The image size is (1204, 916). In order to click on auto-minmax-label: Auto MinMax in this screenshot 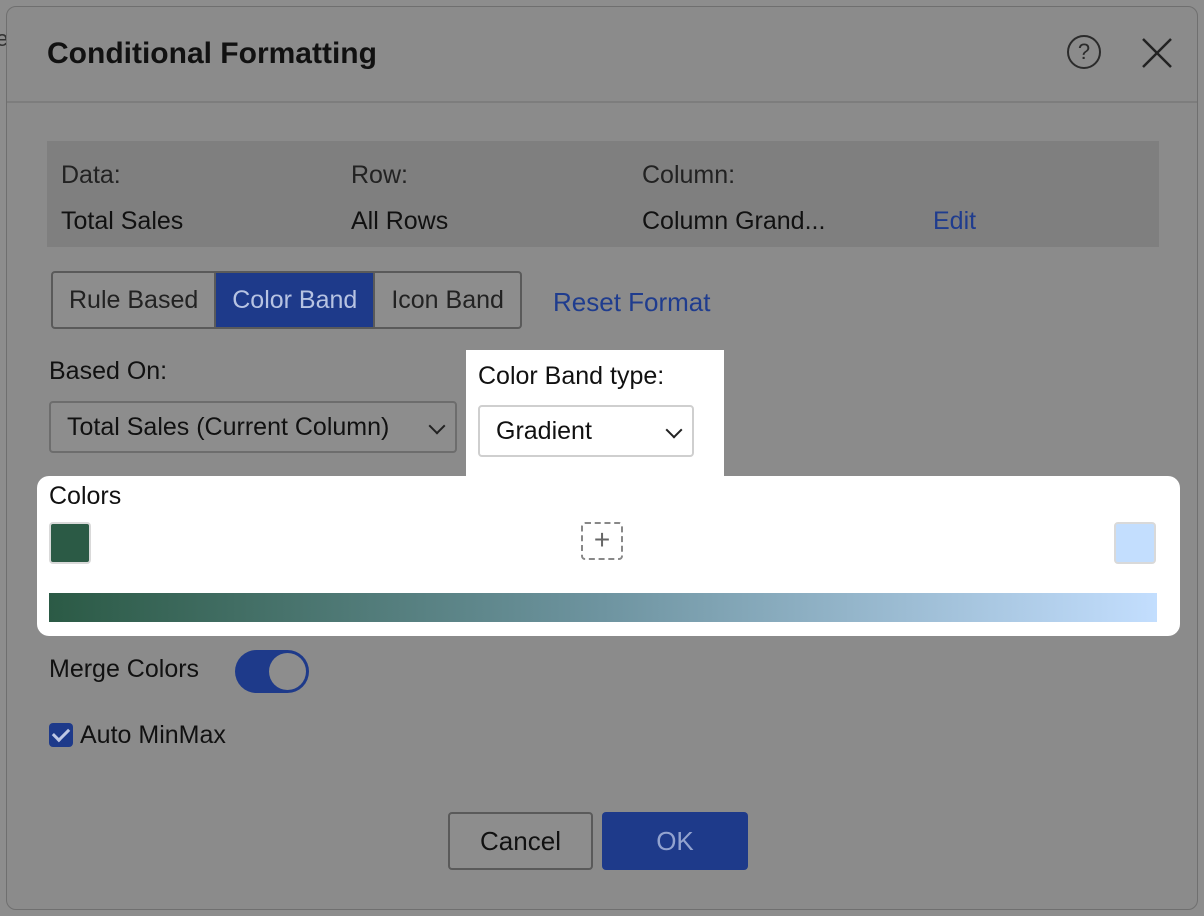, I will do `click(153, 735)`.